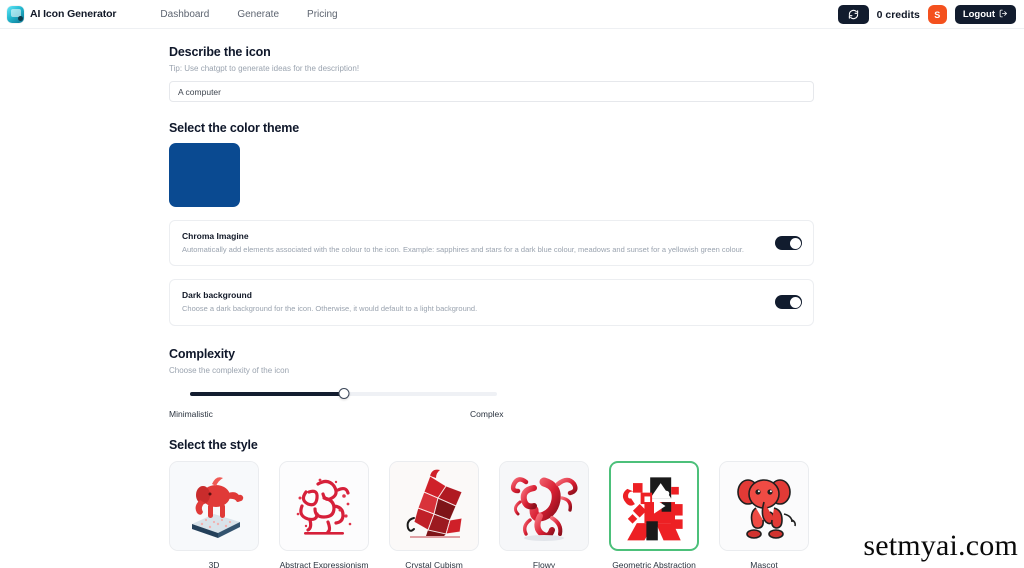 The width and height of the screenshot is (1024, 568). I want to click on logout-button: Logout, so click(985, 14).